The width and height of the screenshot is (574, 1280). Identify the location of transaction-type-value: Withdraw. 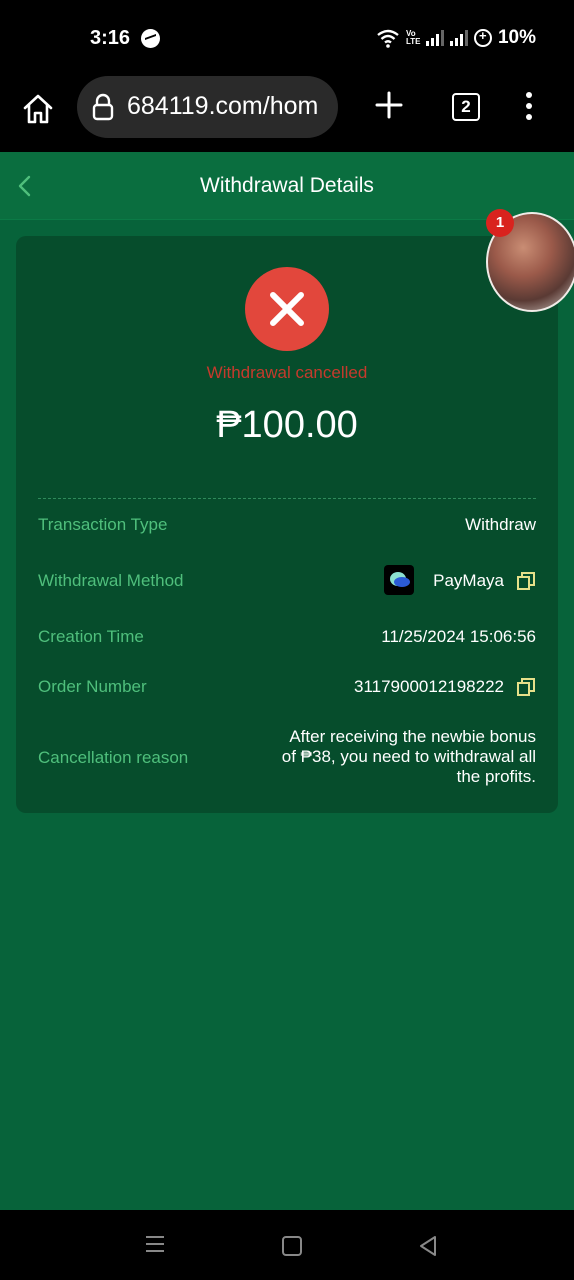
(500, 524).